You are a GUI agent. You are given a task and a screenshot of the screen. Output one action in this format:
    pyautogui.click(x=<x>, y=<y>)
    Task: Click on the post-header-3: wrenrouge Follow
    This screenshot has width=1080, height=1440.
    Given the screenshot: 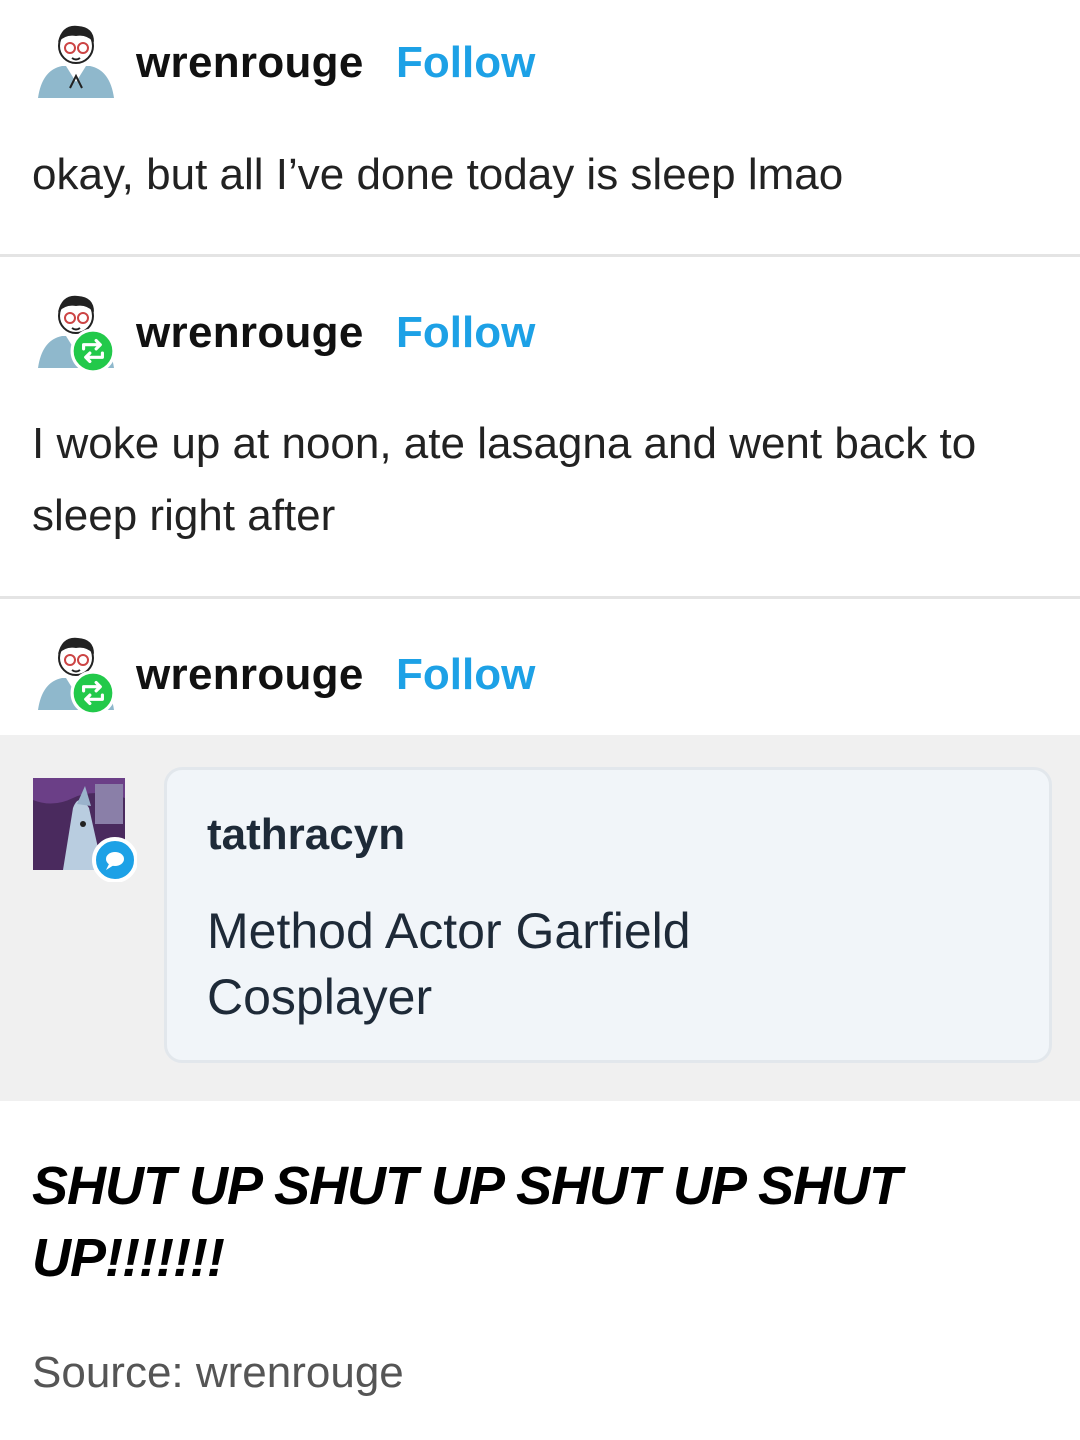 What is the action you would take?
    pyautogui.click(x=540, y=668)
    